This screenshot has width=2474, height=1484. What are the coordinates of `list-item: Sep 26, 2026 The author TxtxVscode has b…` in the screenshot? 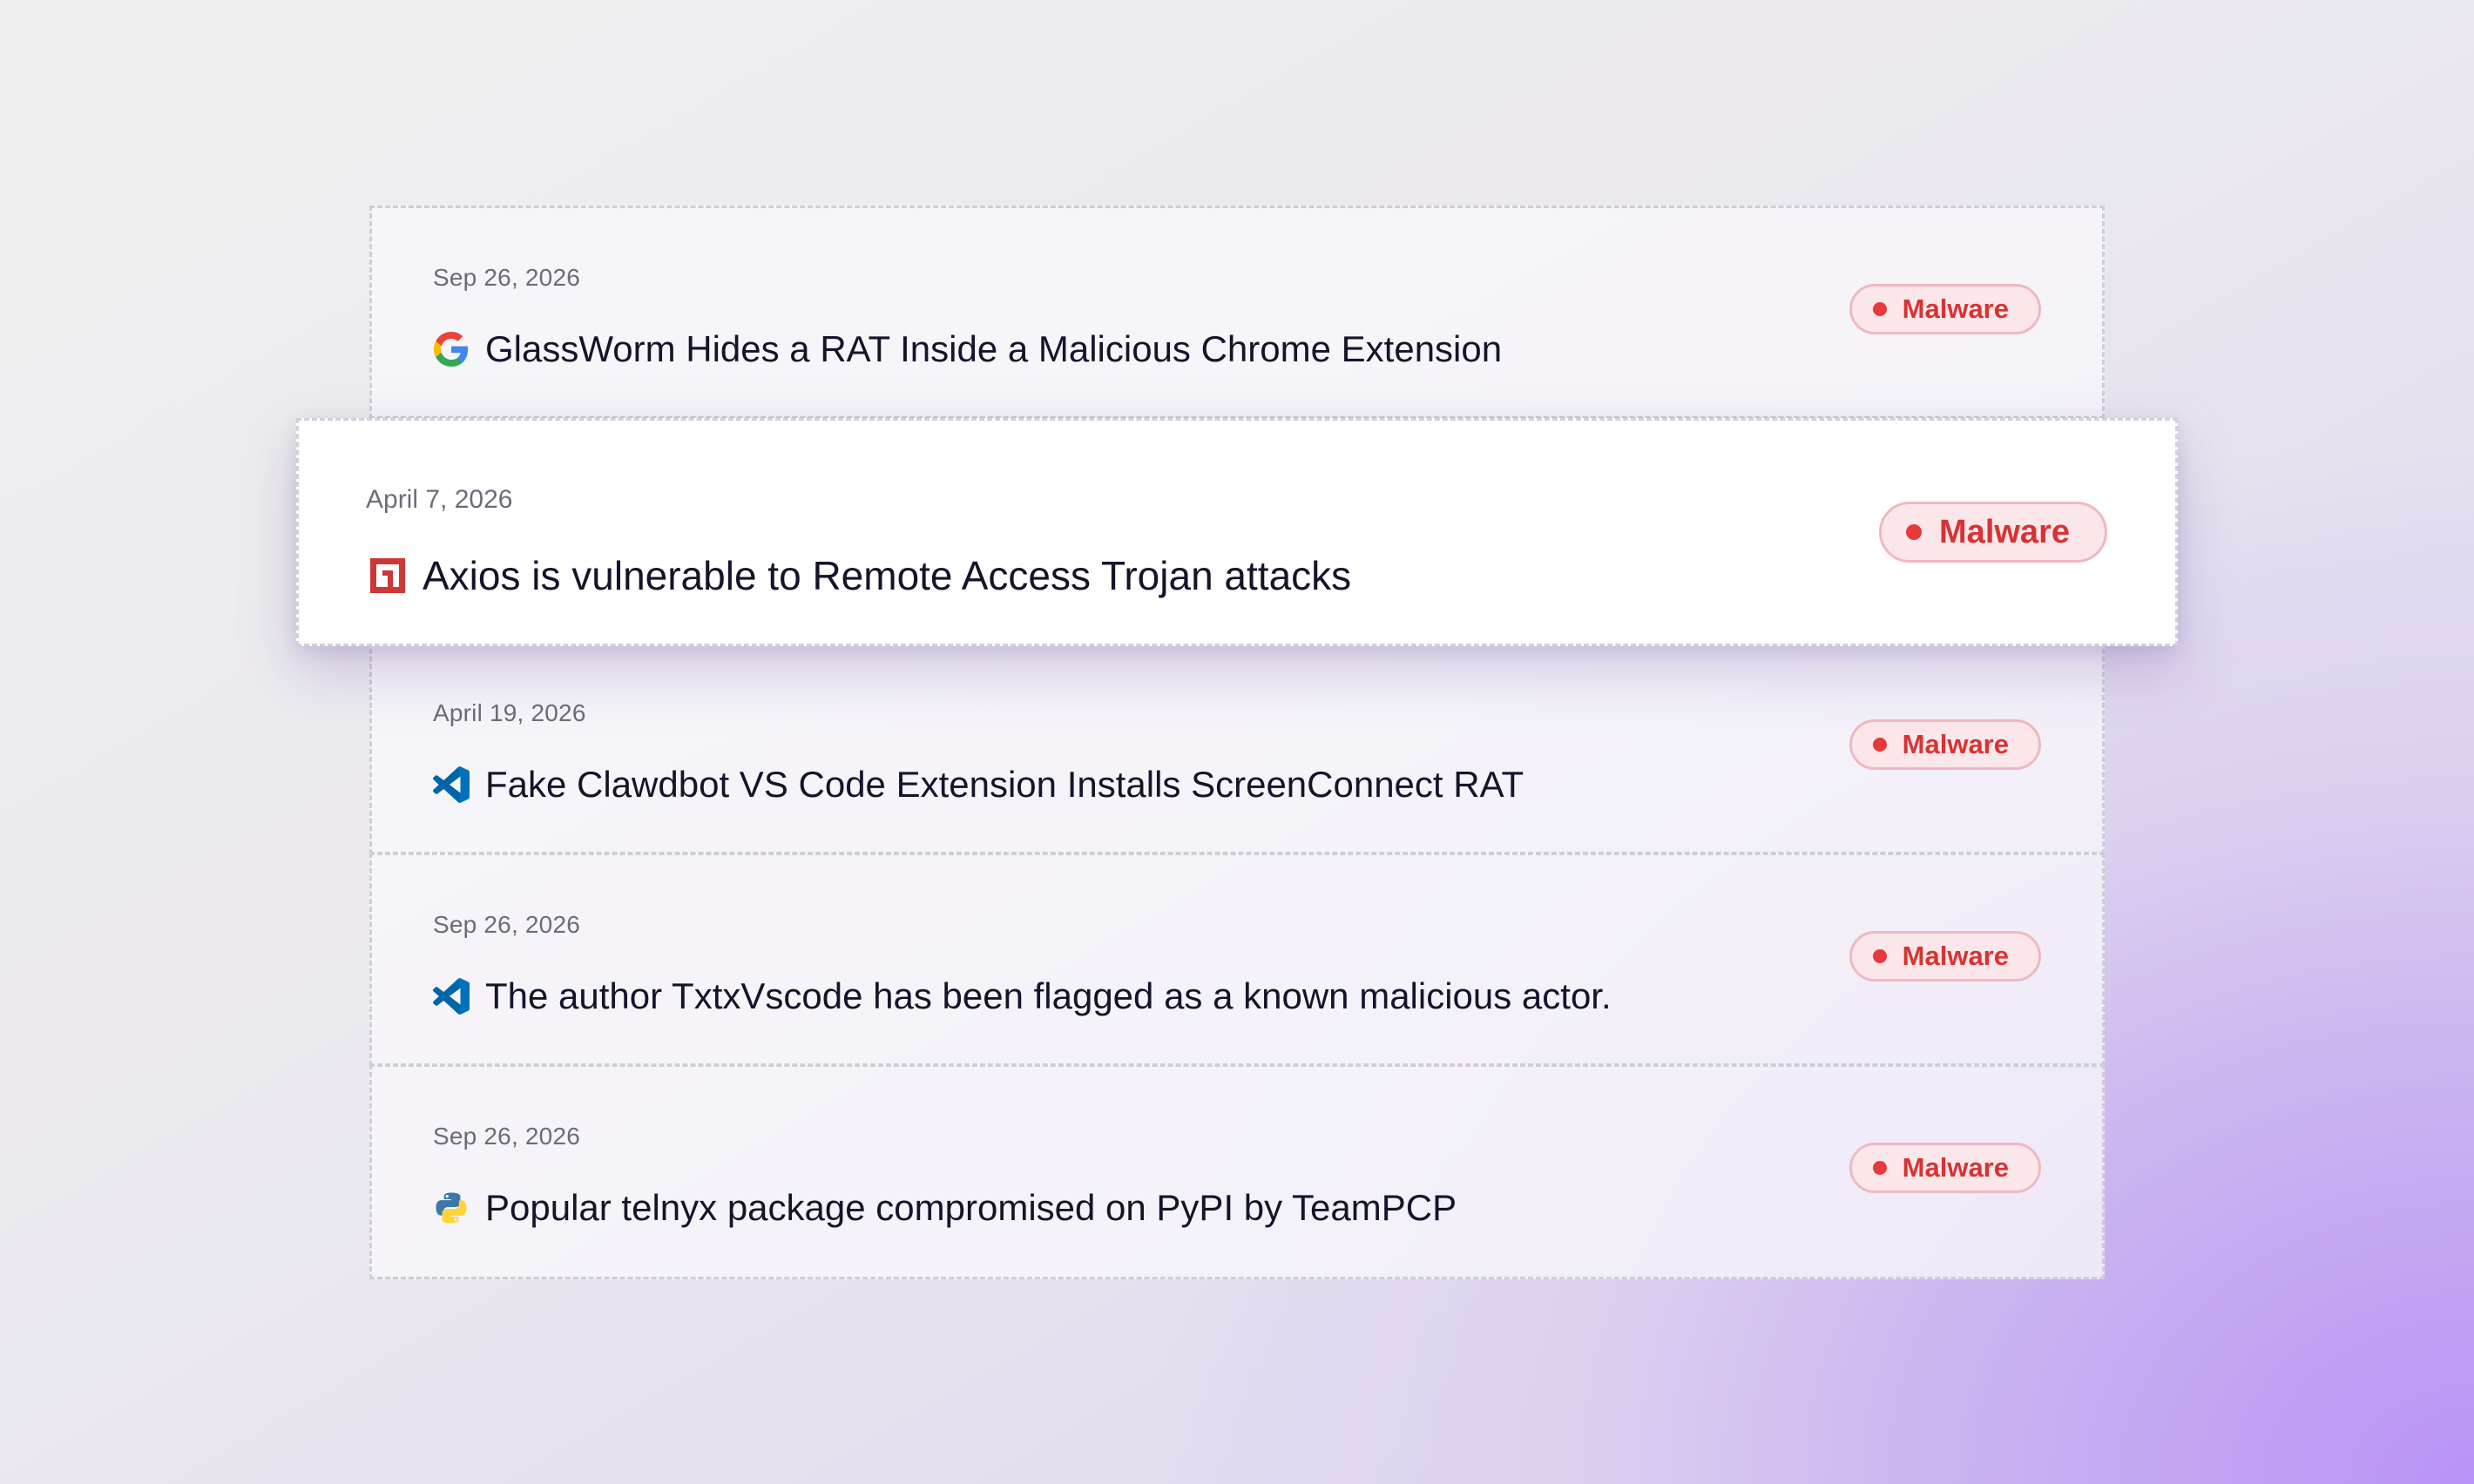 It's located at (1237, 959).